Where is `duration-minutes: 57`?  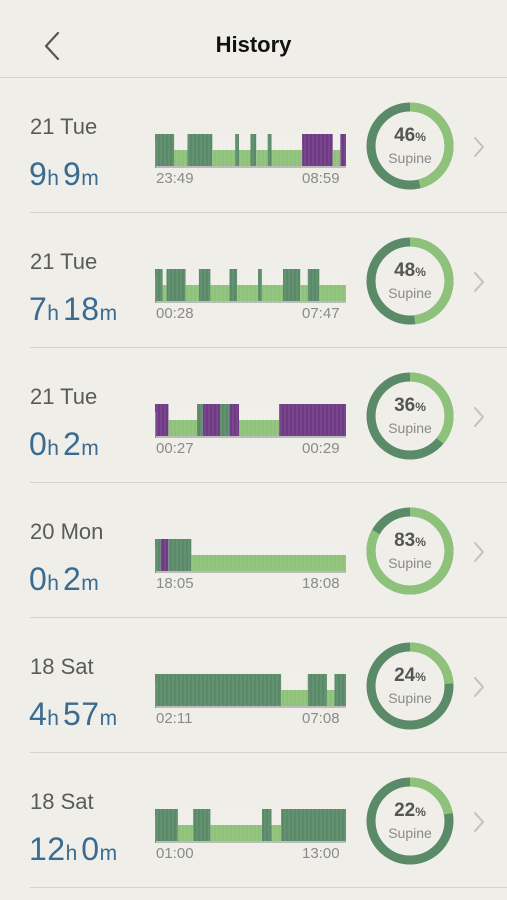
duration-minutes: 57 is located at coordinates (81, 714).